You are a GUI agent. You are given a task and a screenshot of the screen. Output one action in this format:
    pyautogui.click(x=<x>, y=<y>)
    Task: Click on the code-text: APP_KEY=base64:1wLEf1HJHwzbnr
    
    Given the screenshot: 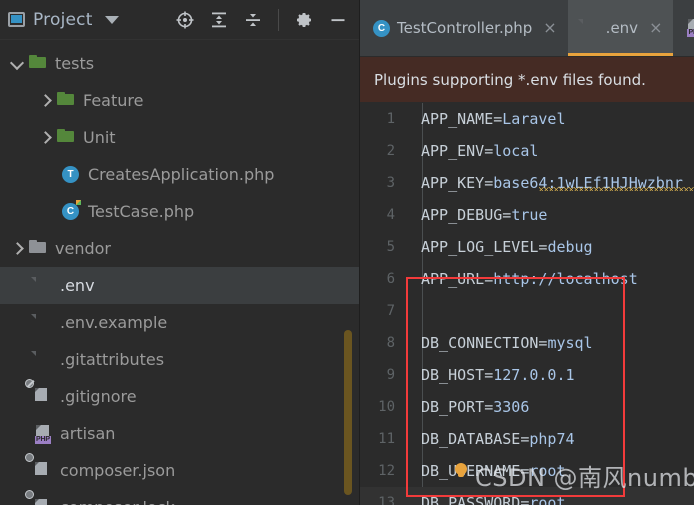 What is the action you would take?
    pyautogui.click(x=549, y=183)
    